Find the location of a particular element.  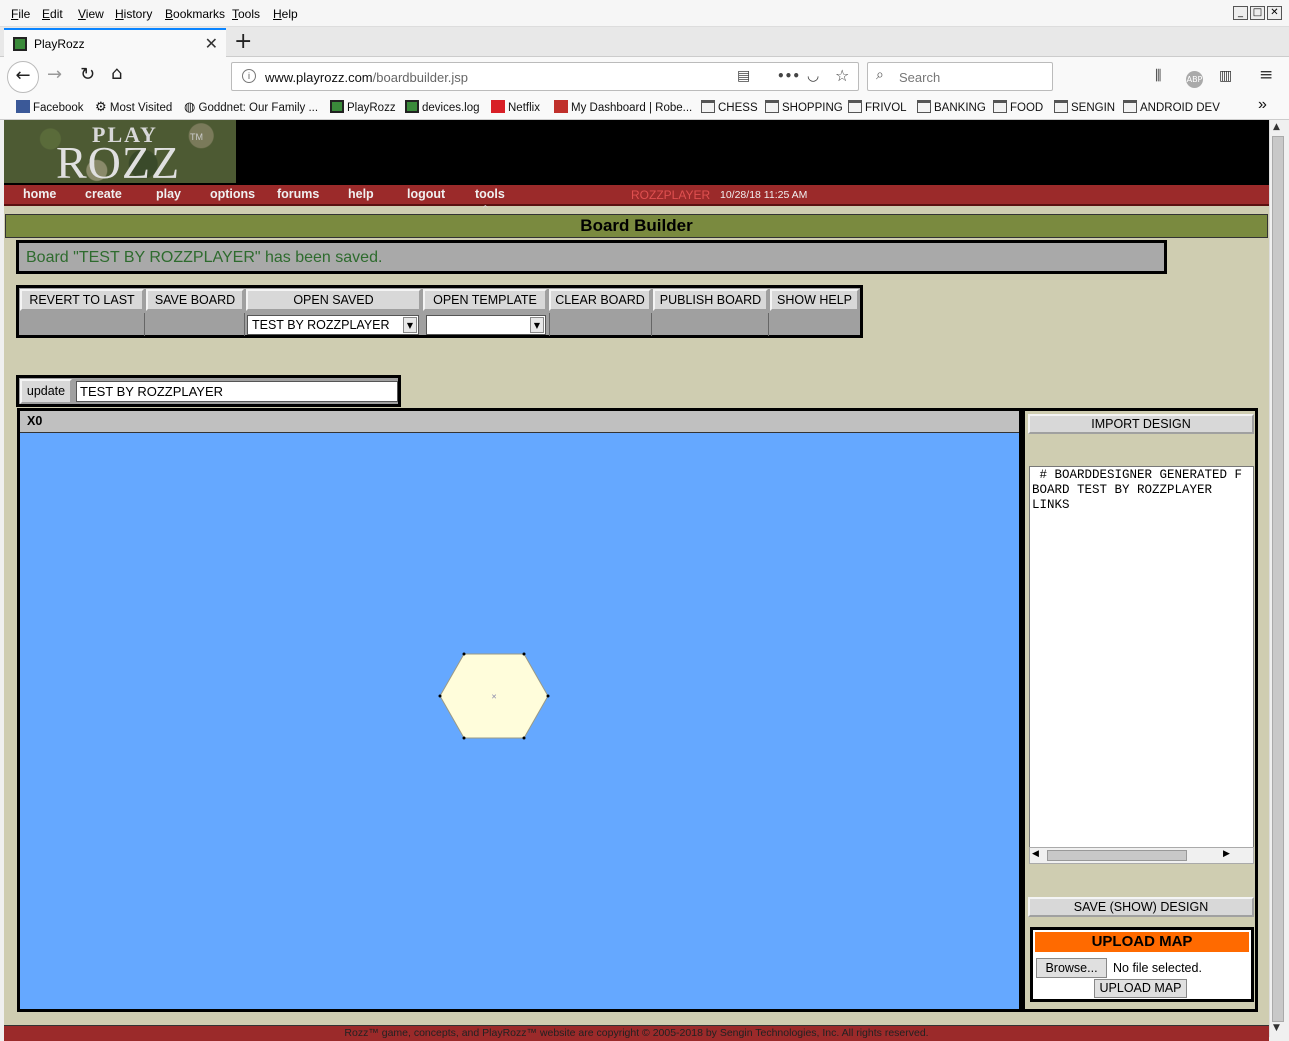

clear-board-button: CLEAR BOARD is located at coordinates (600, 300).